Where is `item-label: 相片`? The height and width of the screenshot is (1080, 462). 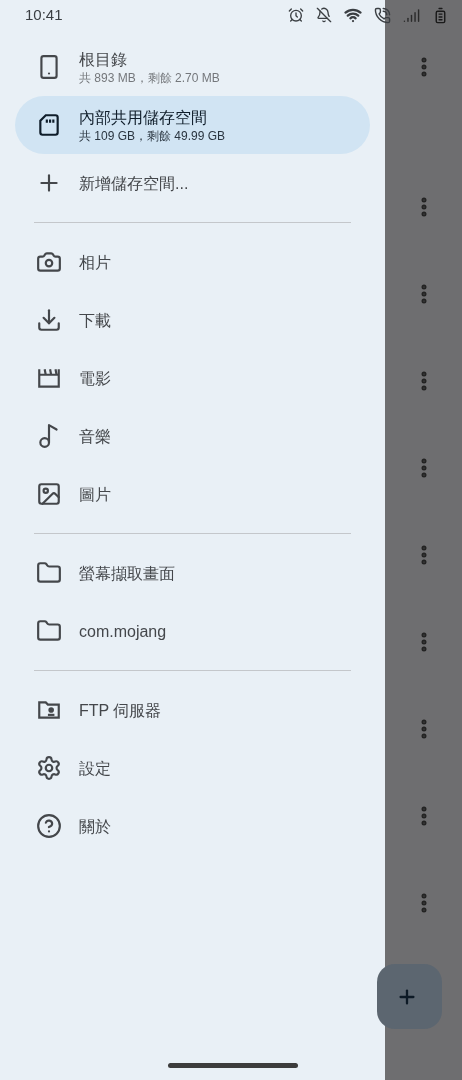 item-label: 相片 is located at coordinates (95, 262).